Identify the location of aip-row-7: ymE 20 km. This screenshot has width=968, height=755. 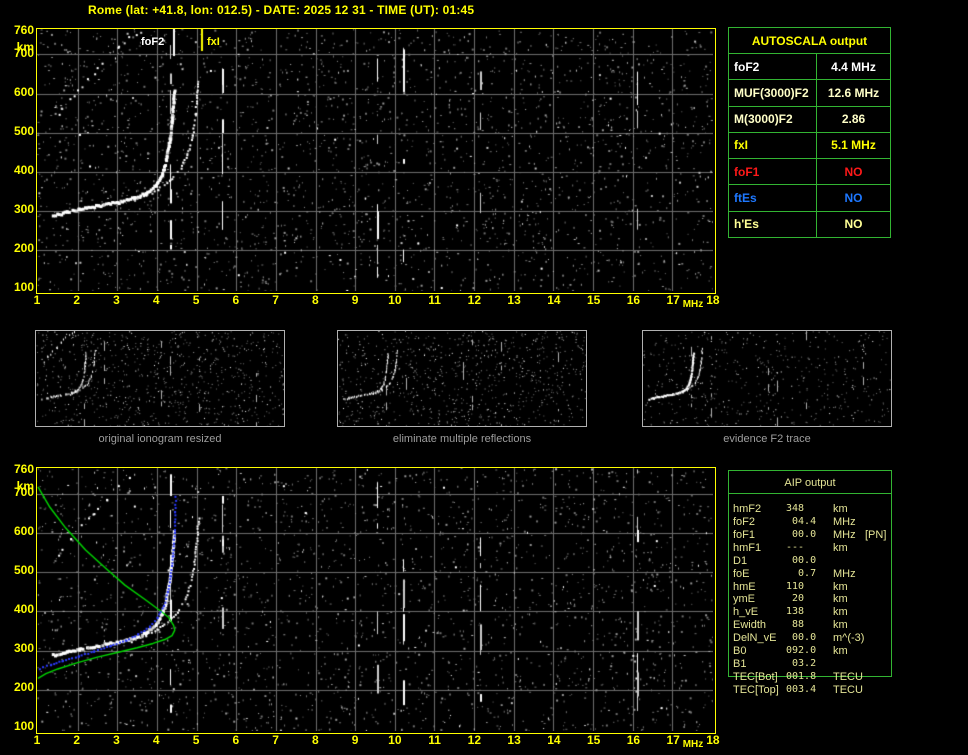
(828, 599).